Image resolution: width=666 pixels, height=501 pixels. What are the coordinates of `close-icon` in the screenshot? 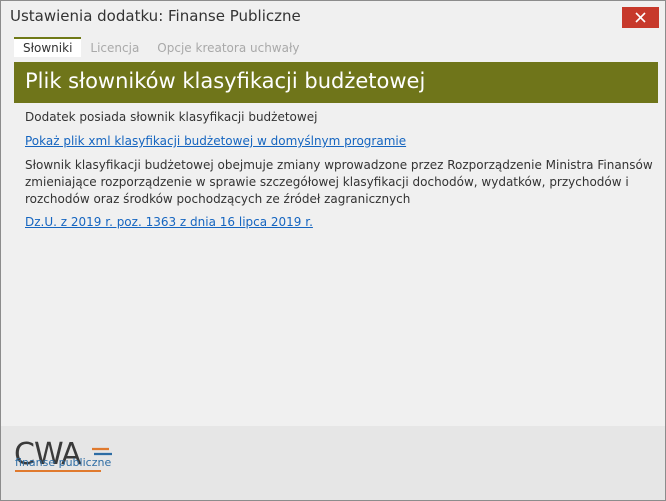 It's located at (640, 17).